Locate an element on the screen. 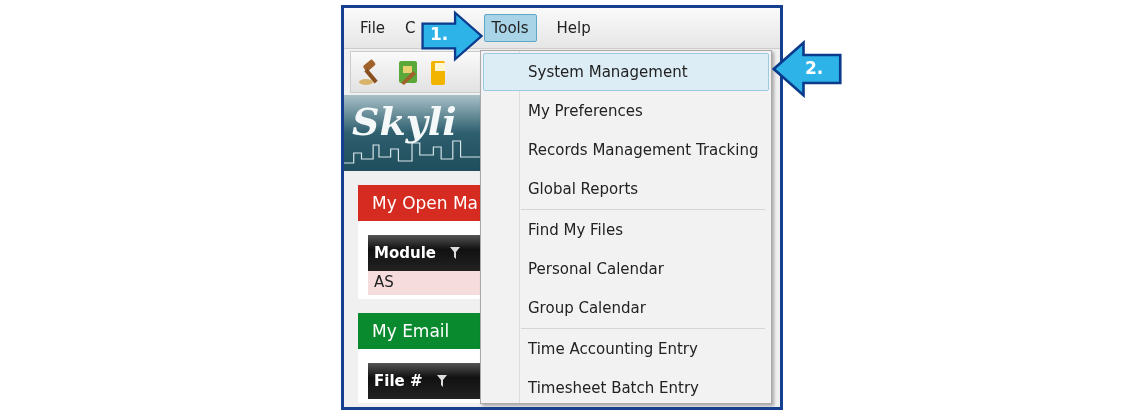  menu-item: Time Accounting Entry is located at coordinates (626, 349).